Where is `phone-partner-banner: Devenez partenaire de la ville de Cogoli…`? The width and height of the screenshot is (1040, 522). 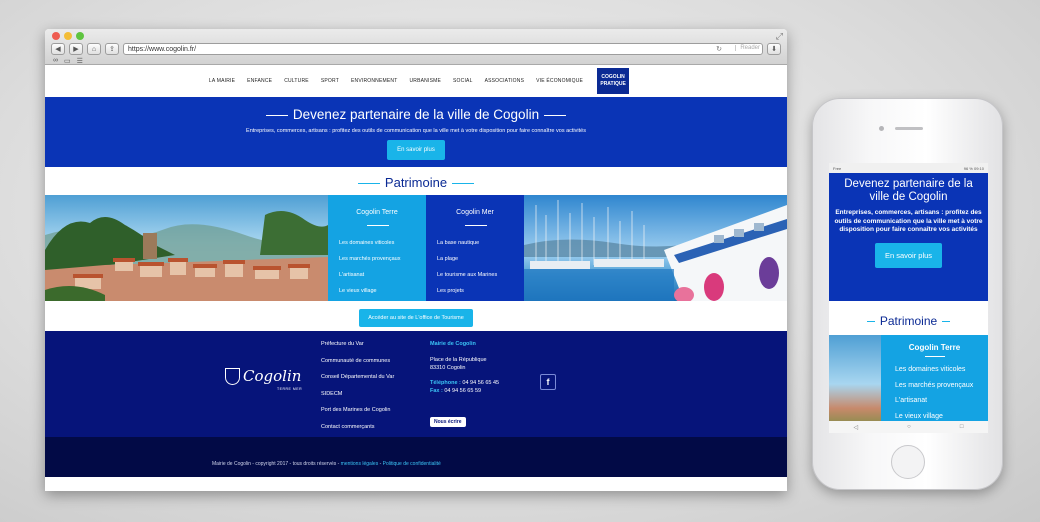
phone-partner-banner: Devenez partenaire de la ville de Cogoli… is located at coordinates (908, 237).